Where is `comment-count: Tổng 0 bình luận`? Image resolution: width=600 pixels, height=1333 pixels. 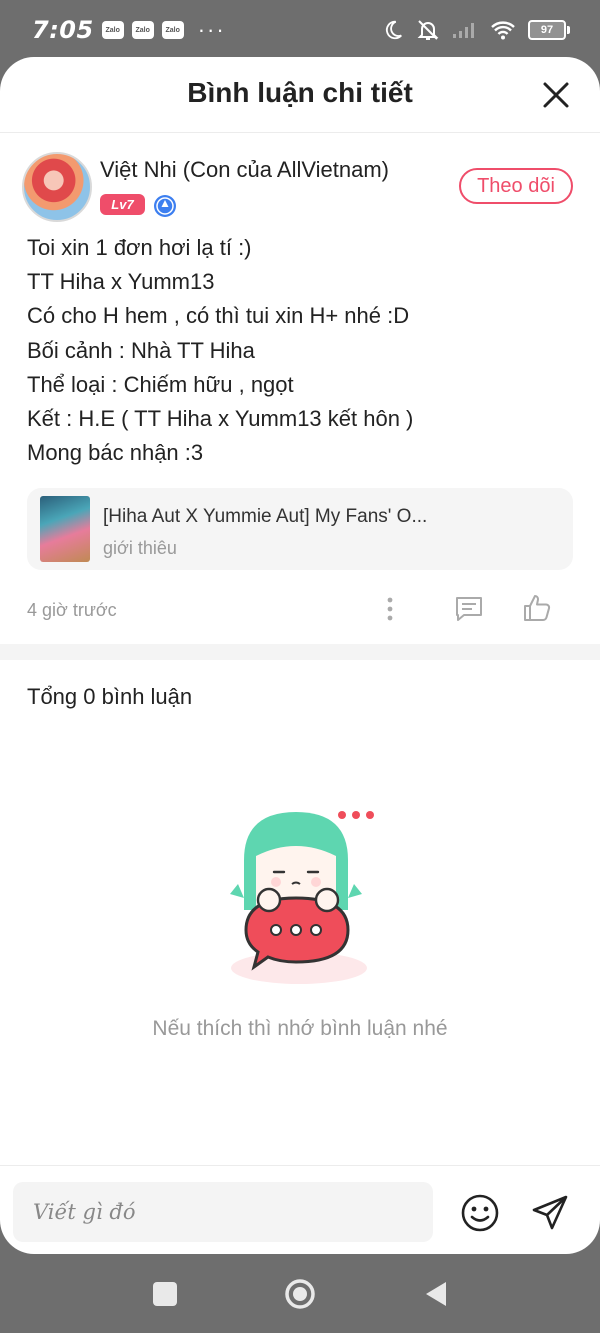 comment-count: Tổng 0 bình luận is located at coordinates (110, 696).